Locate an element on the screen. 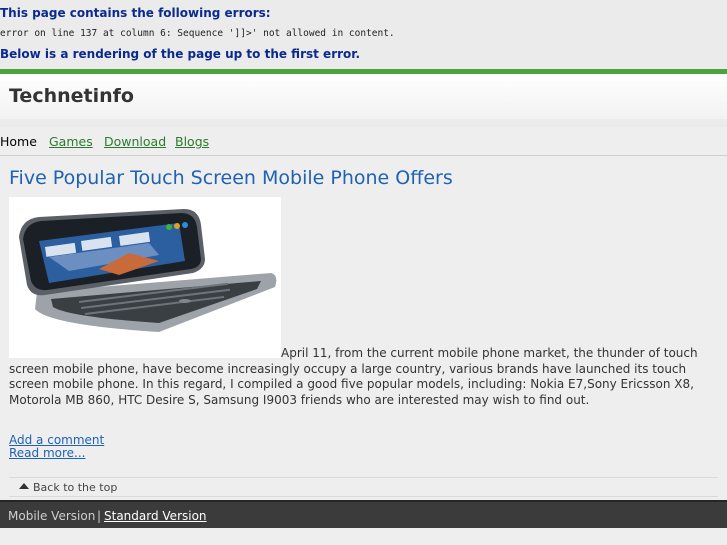 The image size is (727, 545). page-bottom is located at coordinates (363, 536).